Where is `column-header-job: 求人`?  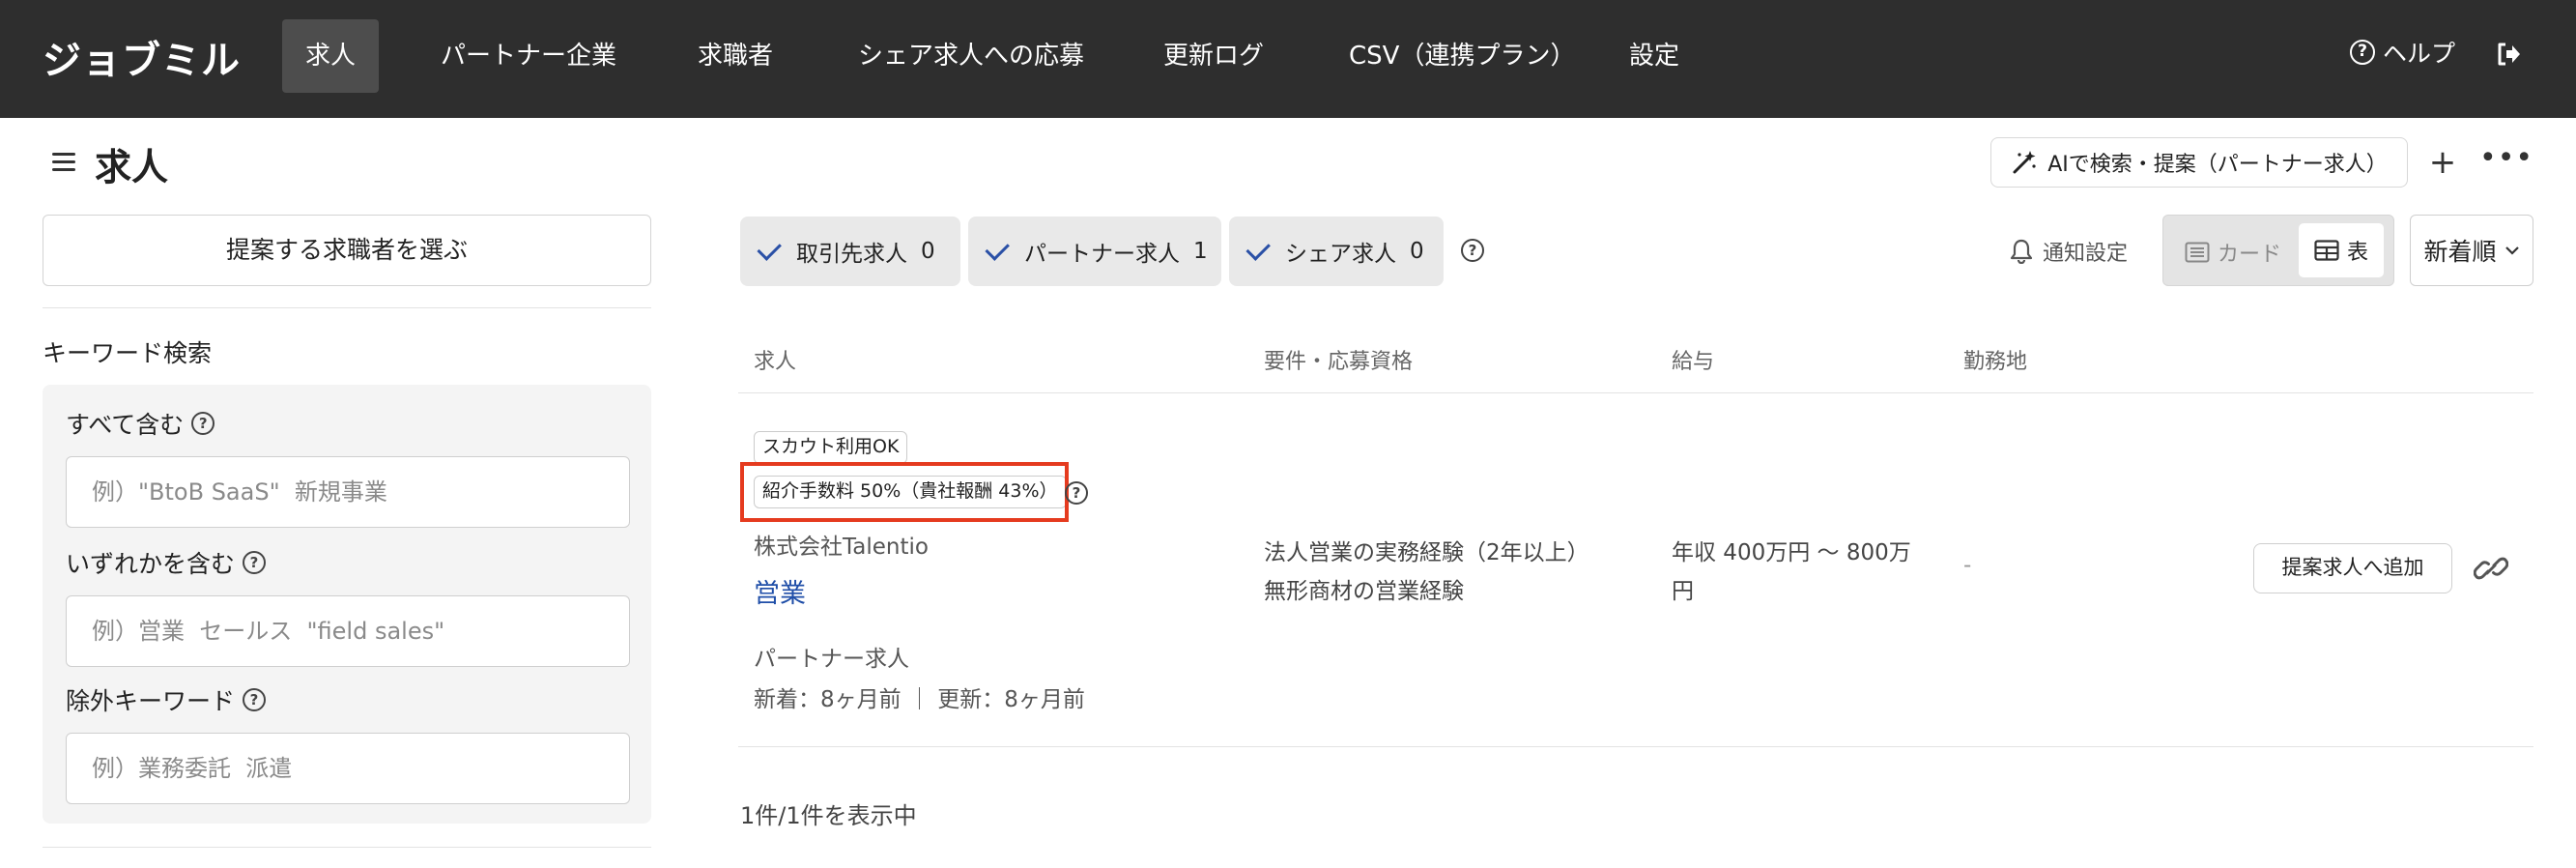 column-header-job: 求人 is located at coordinates (776, 362).